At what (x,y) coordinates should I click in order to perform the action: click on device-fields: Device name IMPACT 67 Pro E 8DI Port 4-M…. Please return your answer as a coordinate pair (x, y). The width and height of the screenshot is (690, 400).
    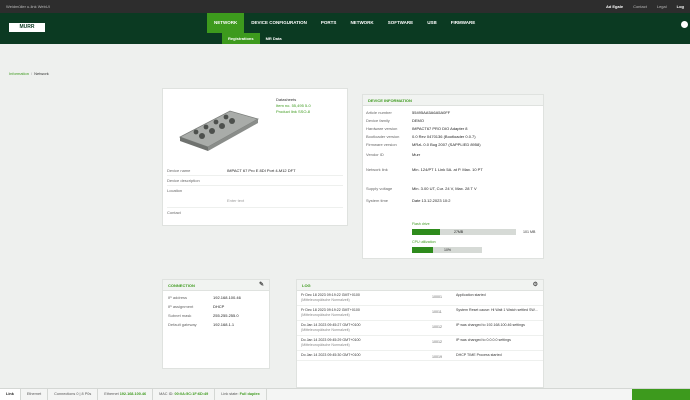
    Looking at the image, I should click on (255, 193).